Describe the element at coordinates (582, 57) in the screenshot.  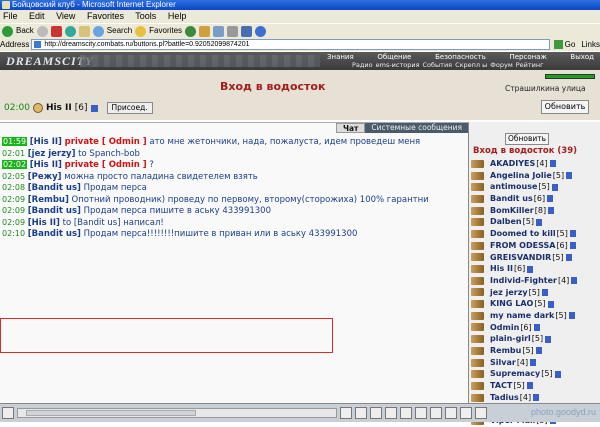
I see `nav-exit: Выход` at that location.